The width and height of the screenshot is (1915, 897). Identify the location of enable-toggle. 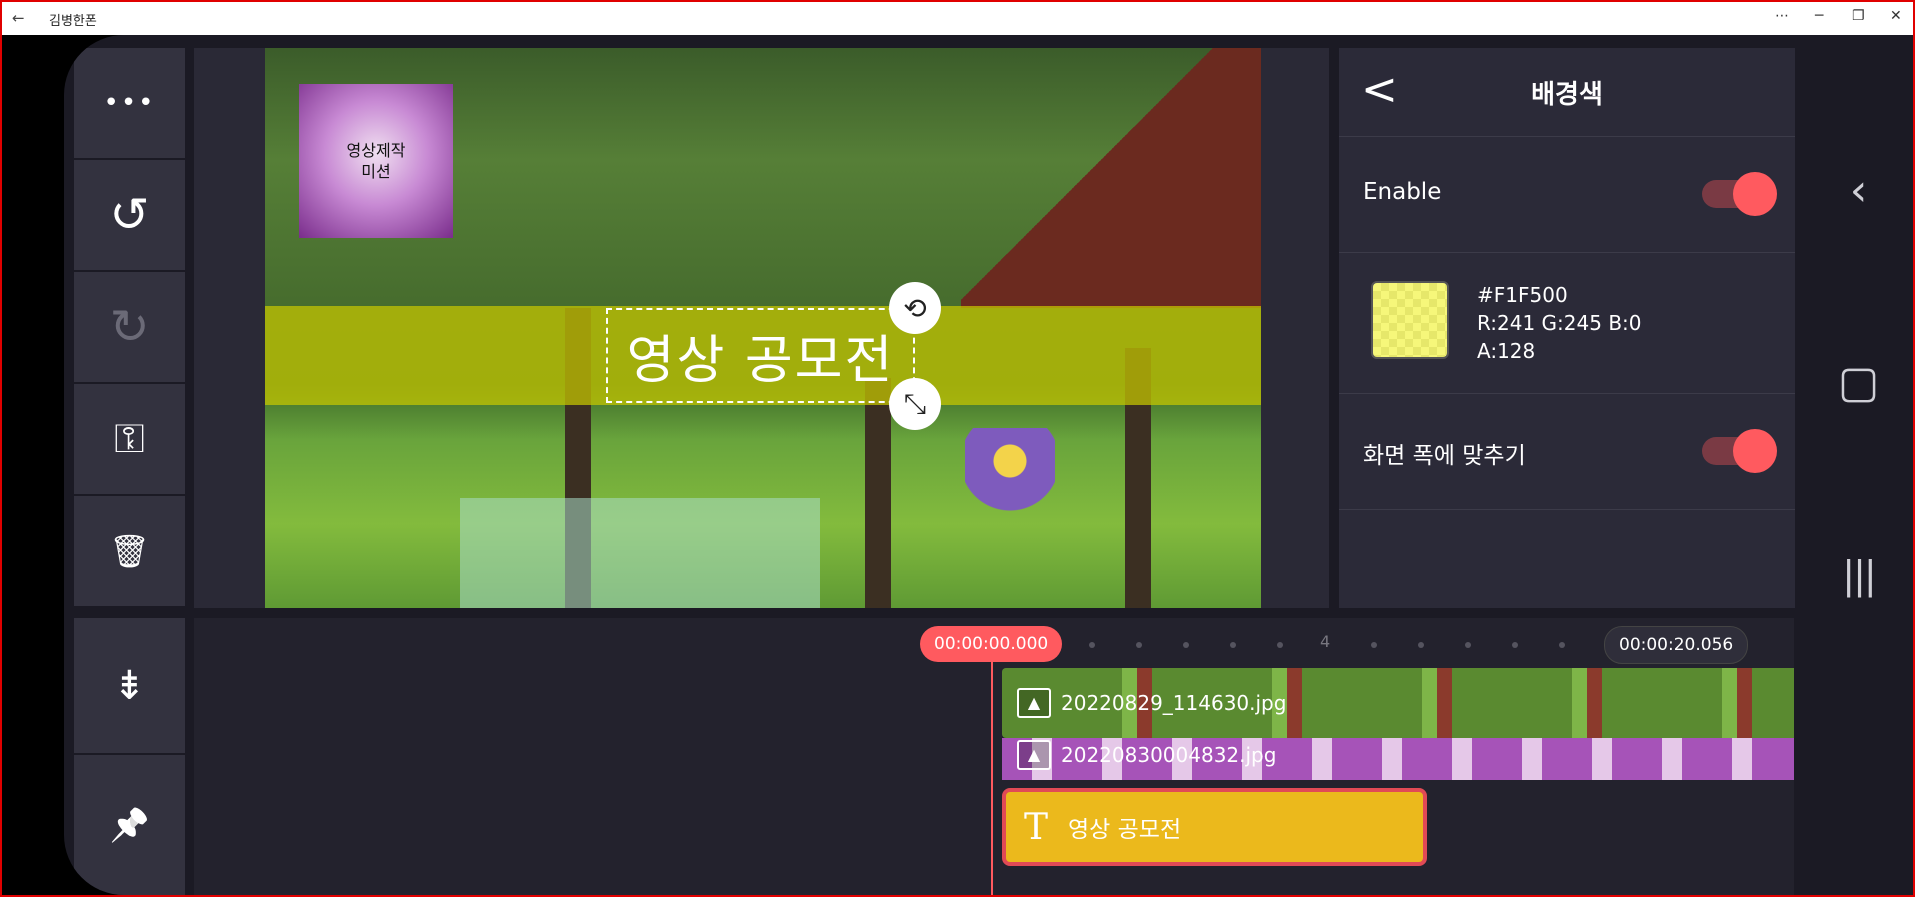
(1739, 194).